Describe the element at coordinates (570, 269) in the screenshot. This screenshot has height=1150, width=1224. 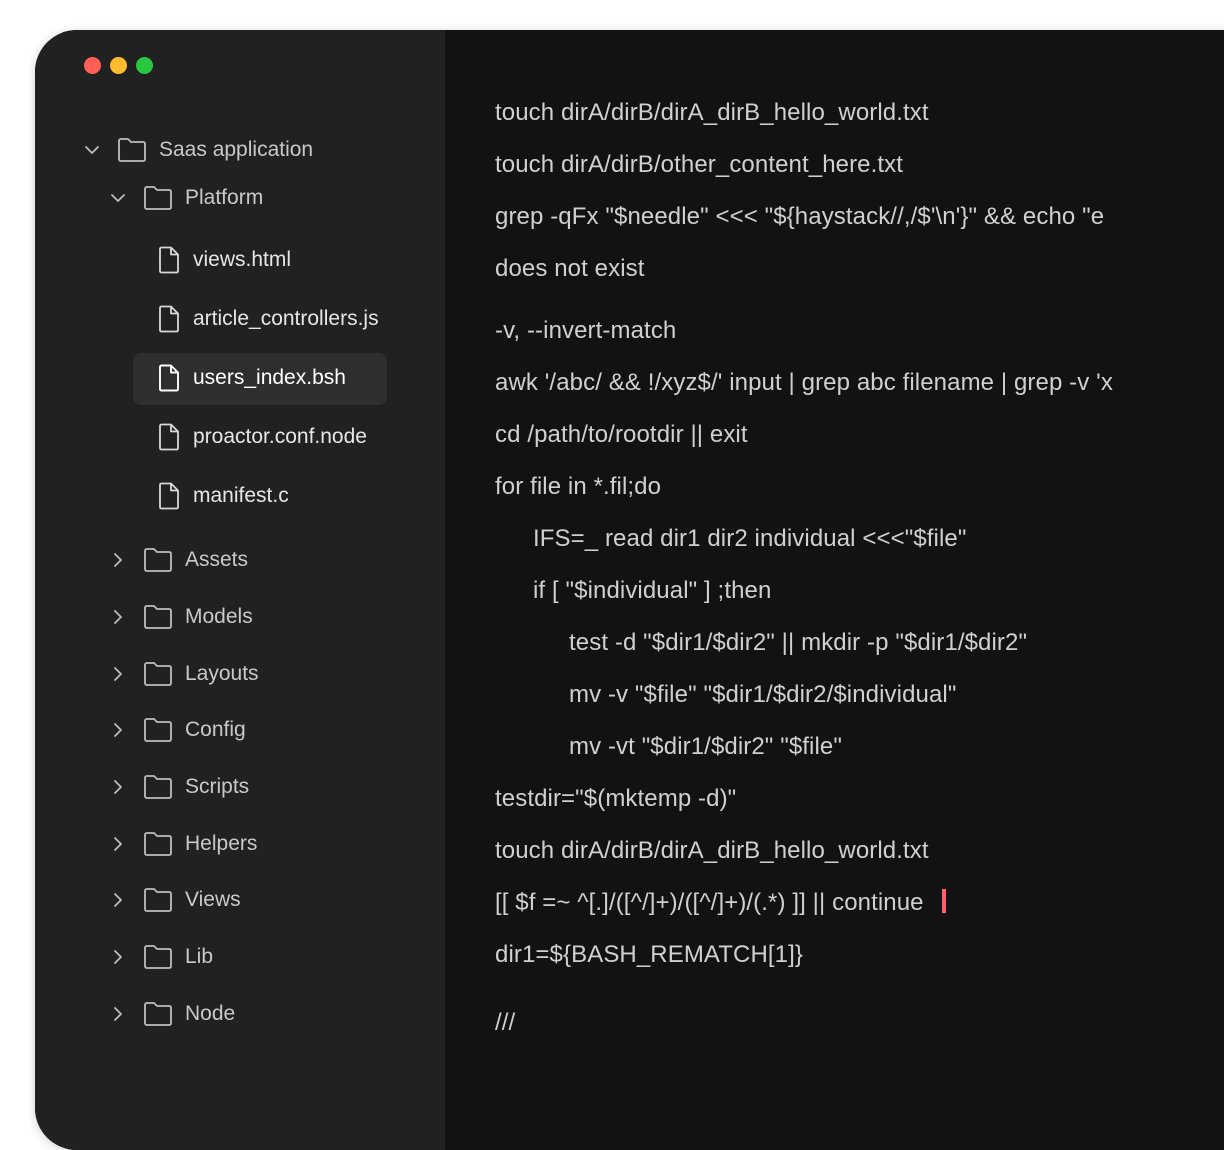
I see `code-line: does not exist` at that location.